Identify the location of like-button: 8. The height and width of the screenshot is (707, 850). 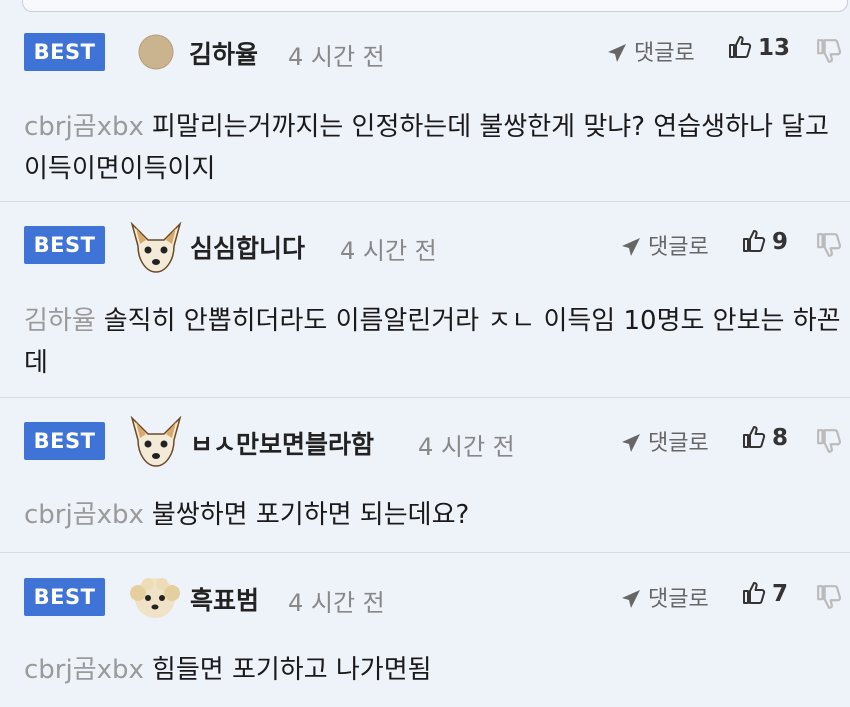
(765, 438).